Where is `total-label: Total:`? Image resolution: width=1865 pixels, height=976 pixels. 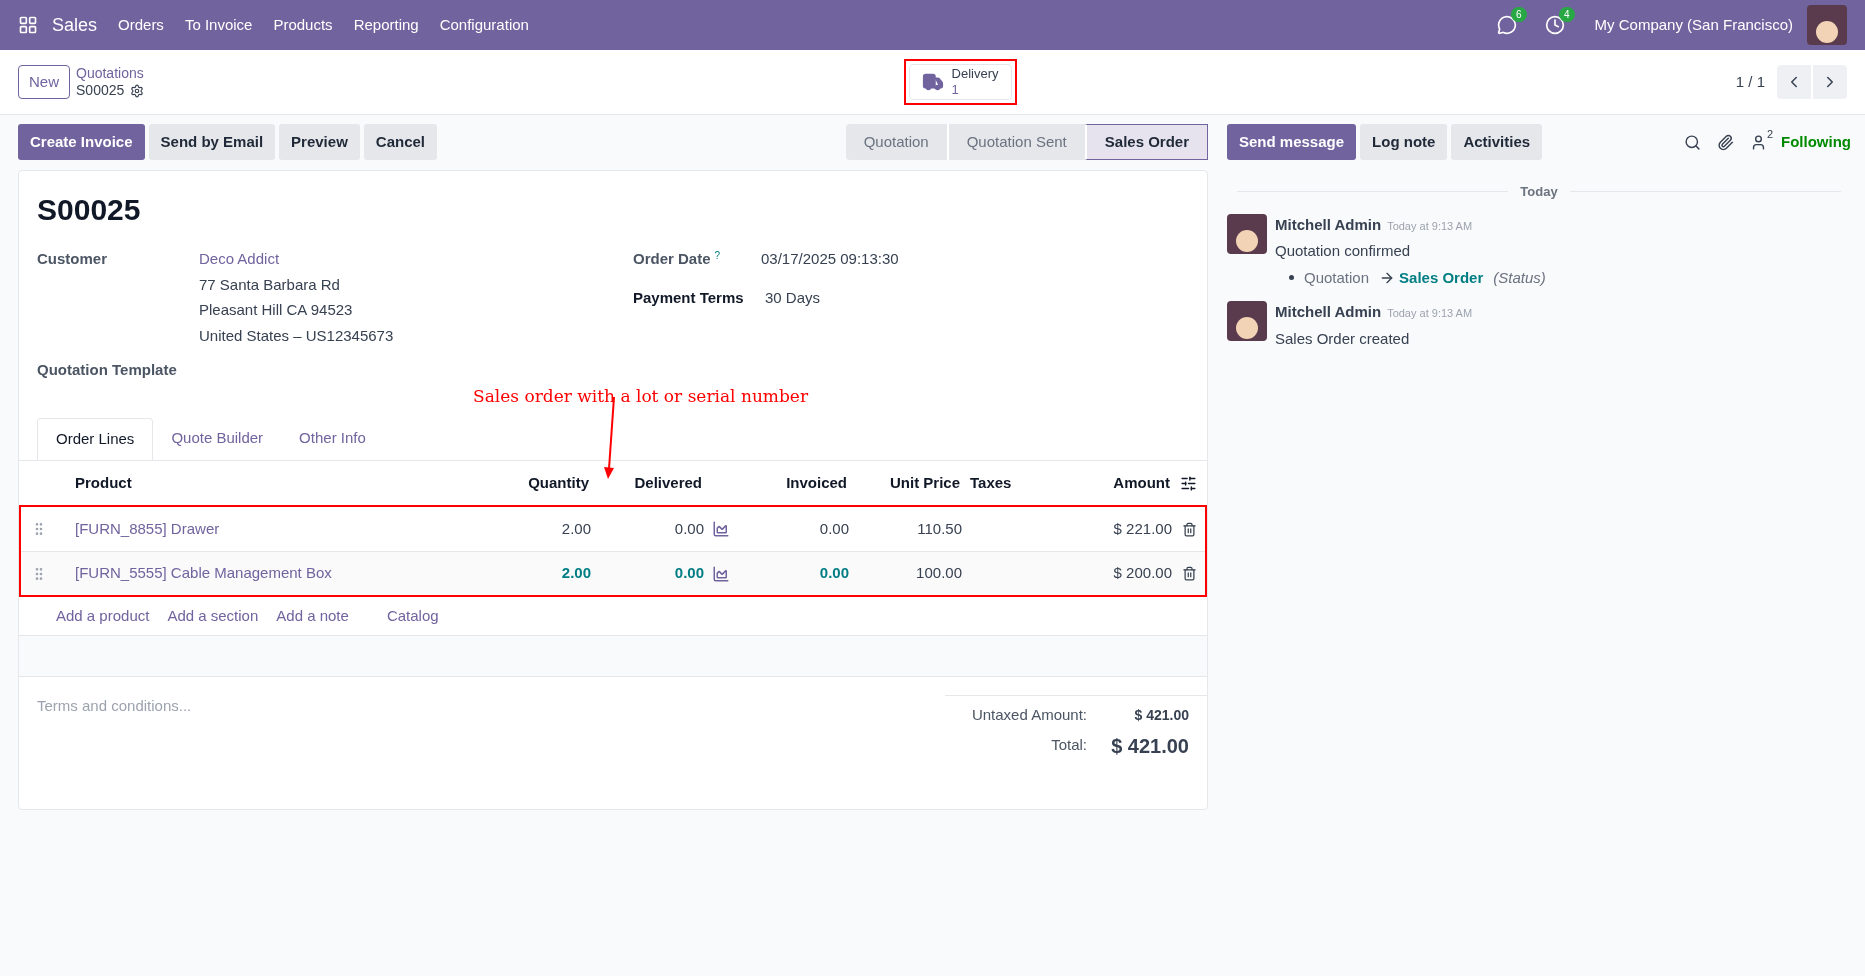 total-label: Total: is located at coordinates (1069, 745).